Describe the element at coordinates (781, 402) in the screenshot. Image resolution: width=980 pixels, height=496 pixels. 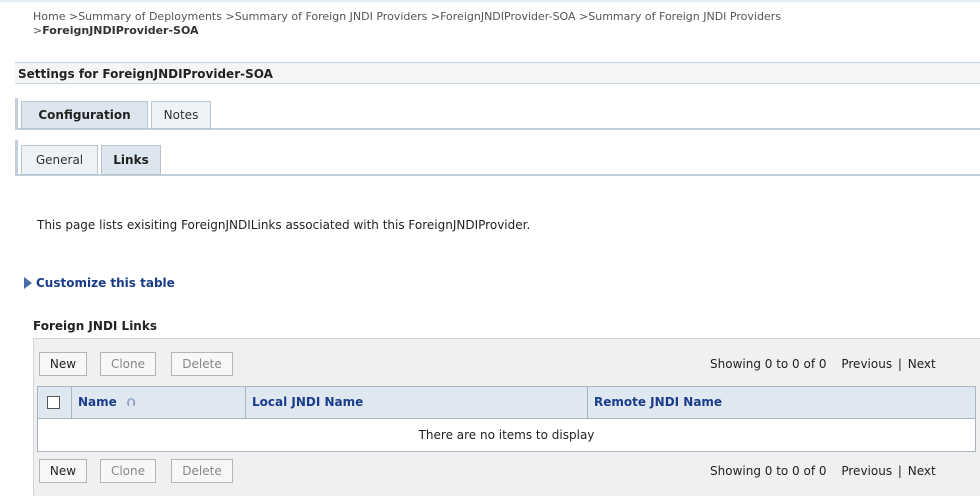
I see `column-remote-jndi-name: Remote JNDI Name` at that location.